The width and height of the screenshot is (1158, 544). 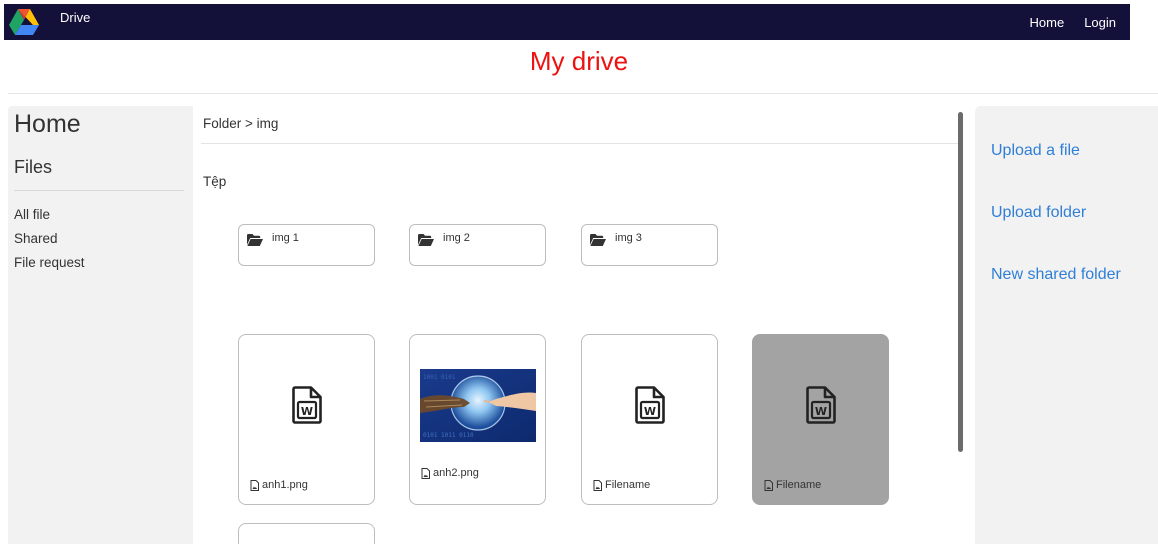 What do you see at coordinates (478, 405) in the screenshot?
I see `image-thumbnail: 0101 1011 0110 1001 0101` at bounding box center [478, 405].